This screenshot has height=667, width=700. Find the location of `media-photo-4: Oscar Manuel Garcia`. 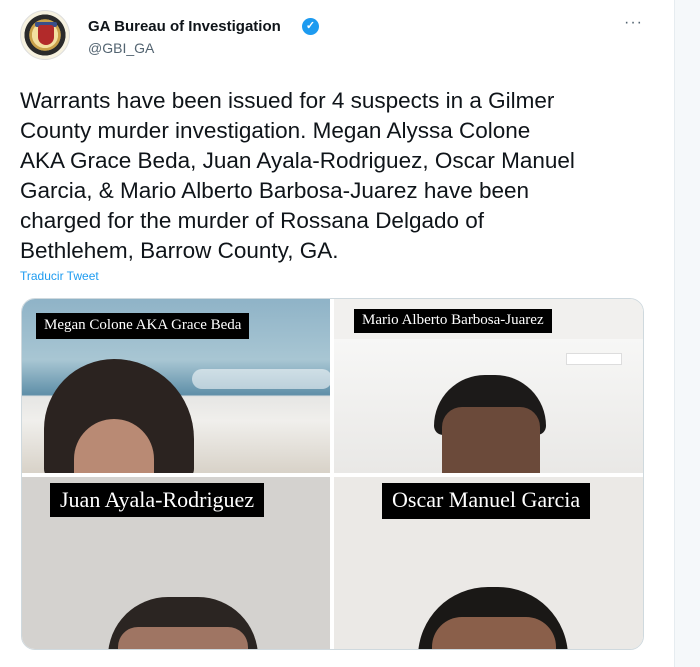

media-photo-4: Oscar Manuel Garcia is located at coordinates (488, 563).